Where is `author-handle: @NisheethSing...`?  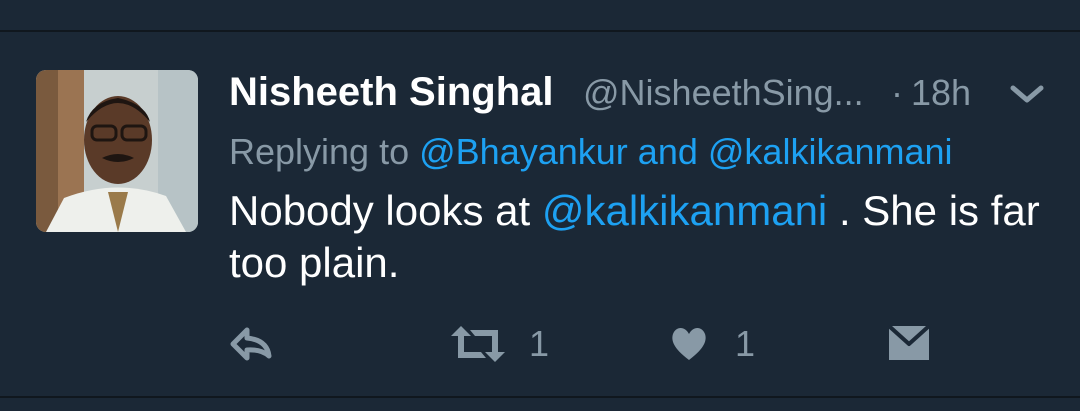
author-handle: @NisheethSing... is located at coordinates (728, 93).